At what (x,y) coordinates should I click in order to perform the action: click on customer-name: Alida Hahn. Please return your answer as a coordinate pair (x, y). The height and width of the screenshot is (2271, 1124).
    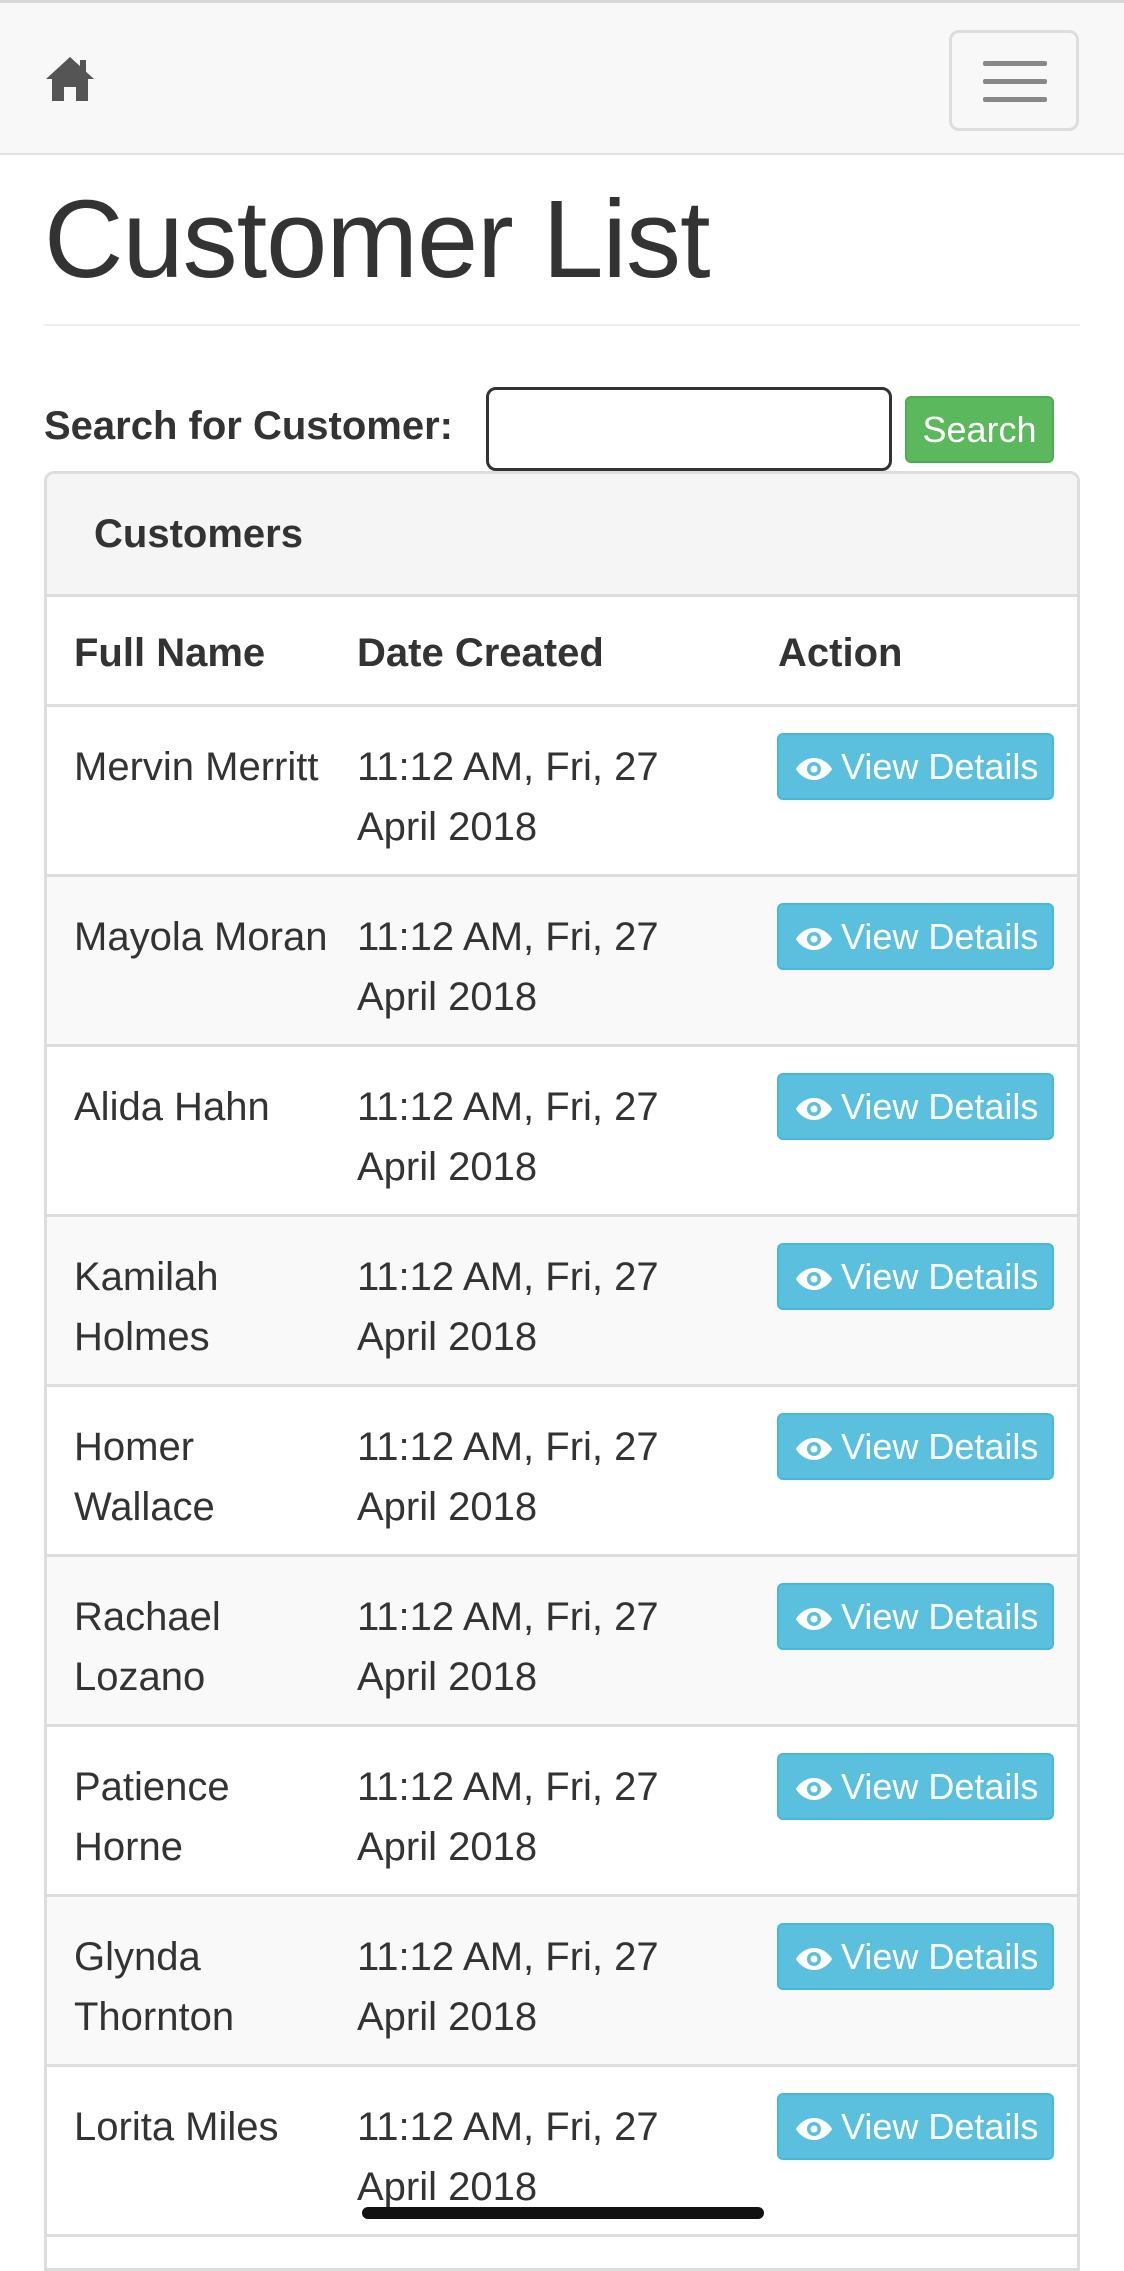
    Looking at the image, I should click on (172, 1107).